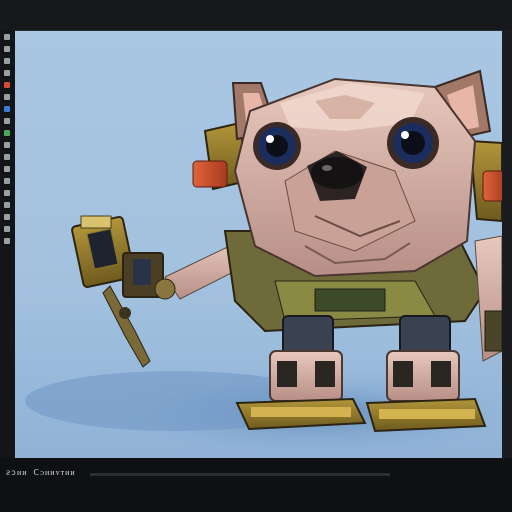  I want to click on hand-icon, so click(7, 157).